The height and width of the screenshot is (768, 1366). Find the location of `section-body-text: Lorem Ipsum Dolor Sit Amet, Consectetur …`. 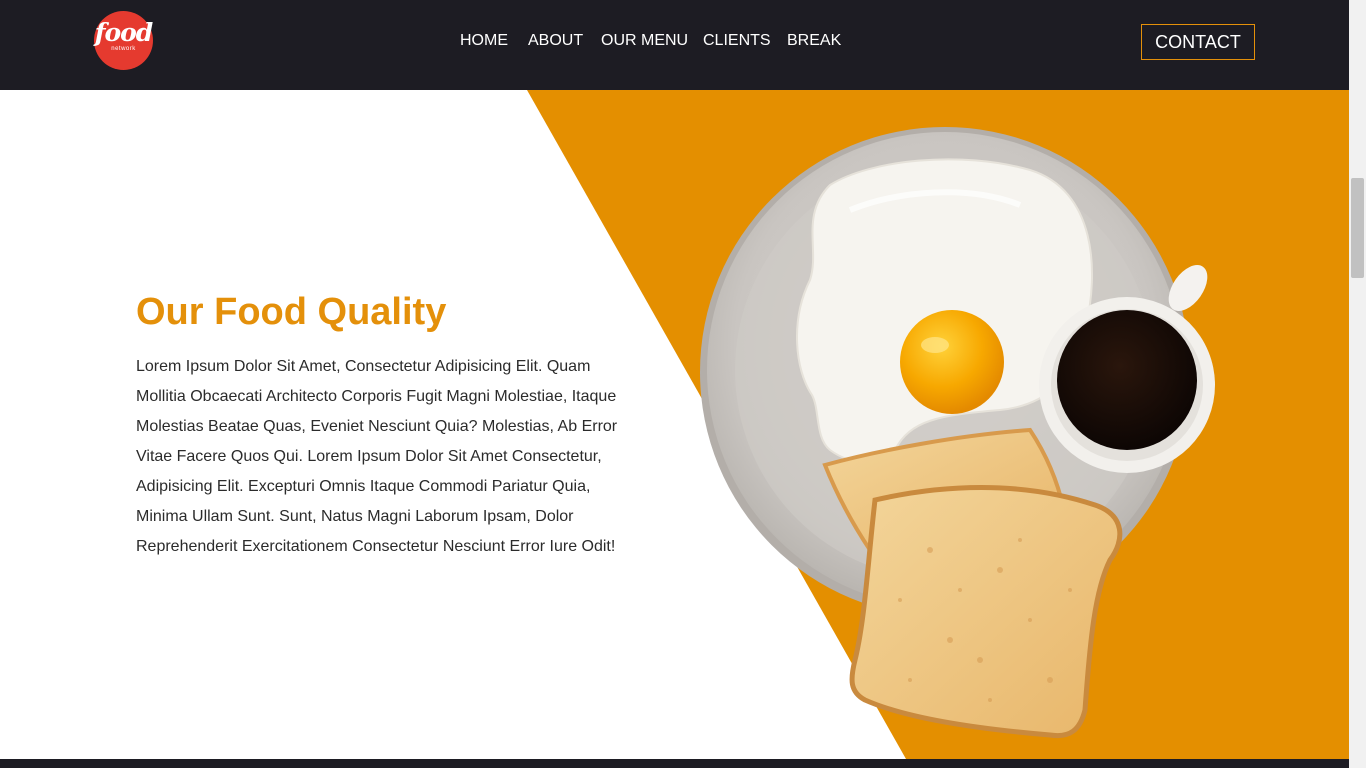

section-body-text: Lorem Ipsum Dolor Sit Amet, Consectetur … is located at coordinates (377, 456).